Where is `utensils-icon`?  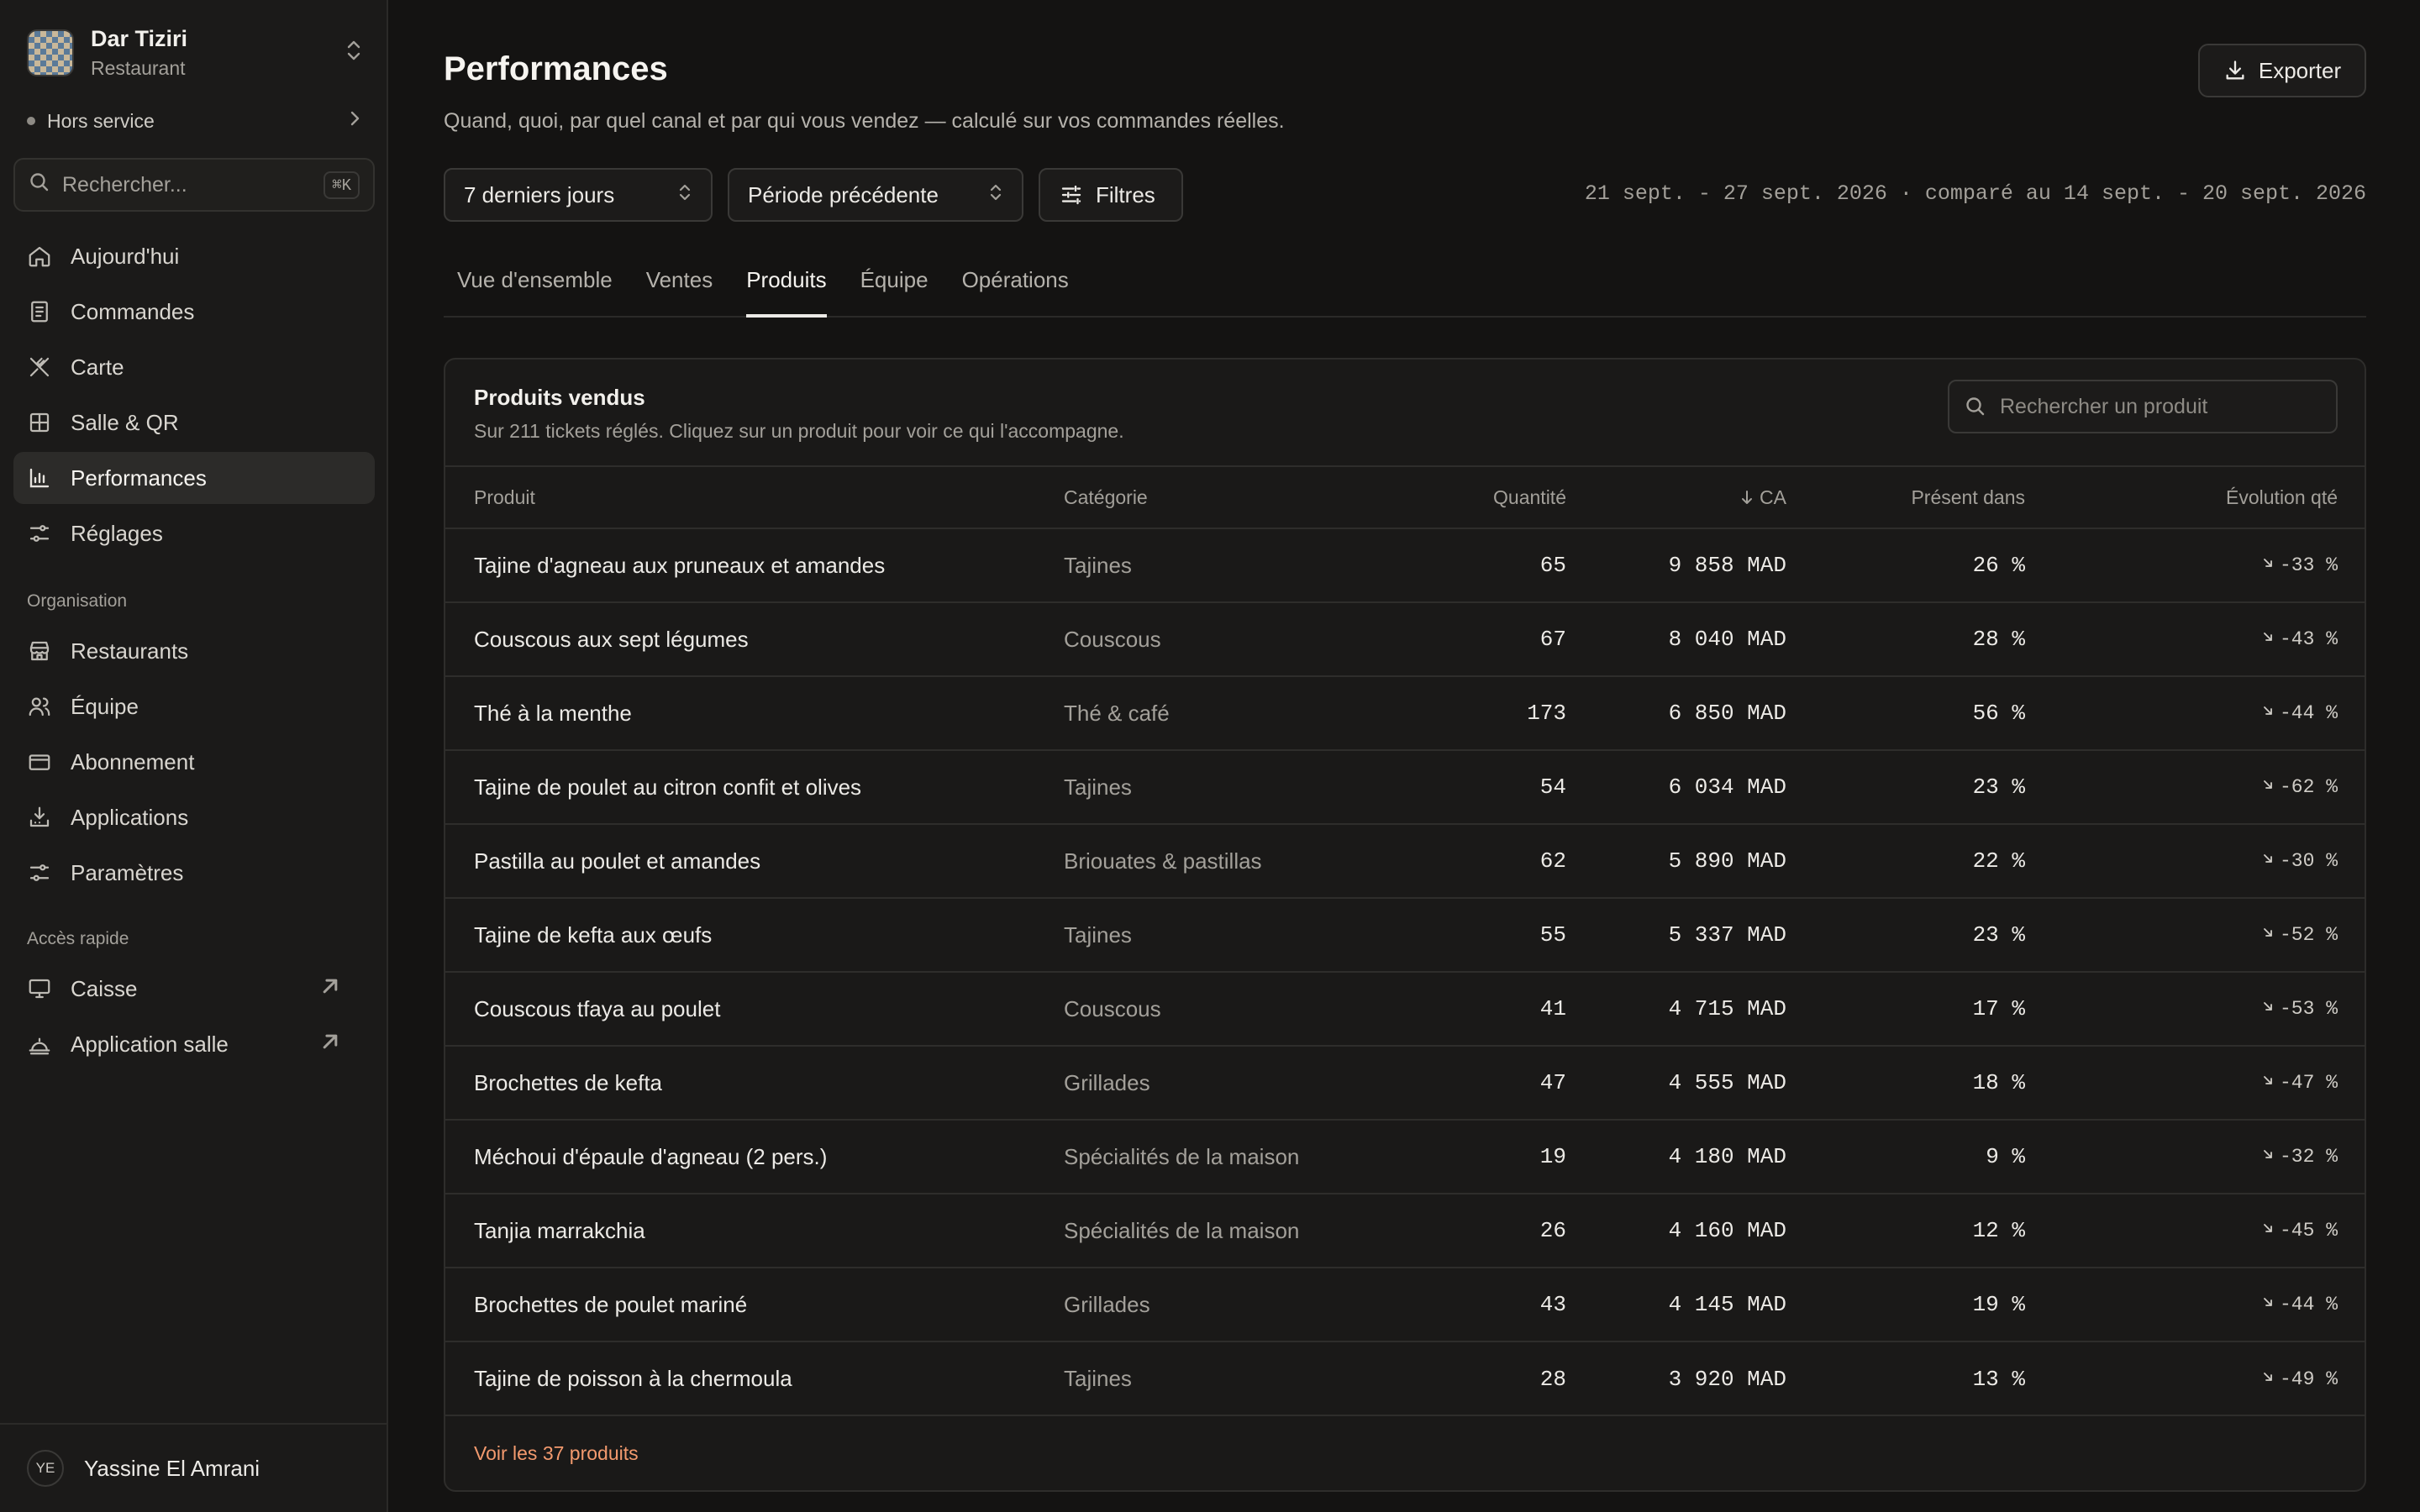 utensils-icon is located at coordinates (39, 367).